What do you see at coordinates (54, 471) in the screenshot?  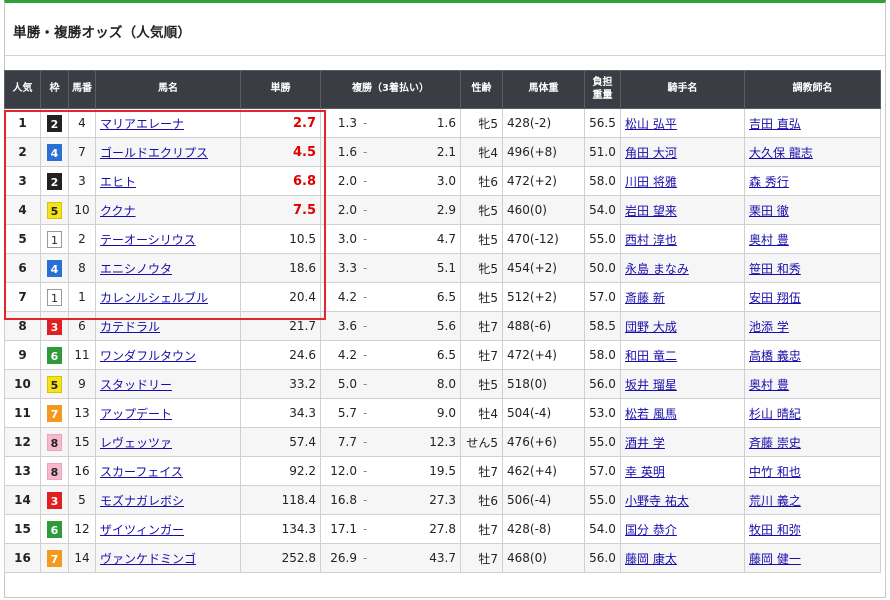 I see `waku-cell: 8` at bounding box center [54, 471].